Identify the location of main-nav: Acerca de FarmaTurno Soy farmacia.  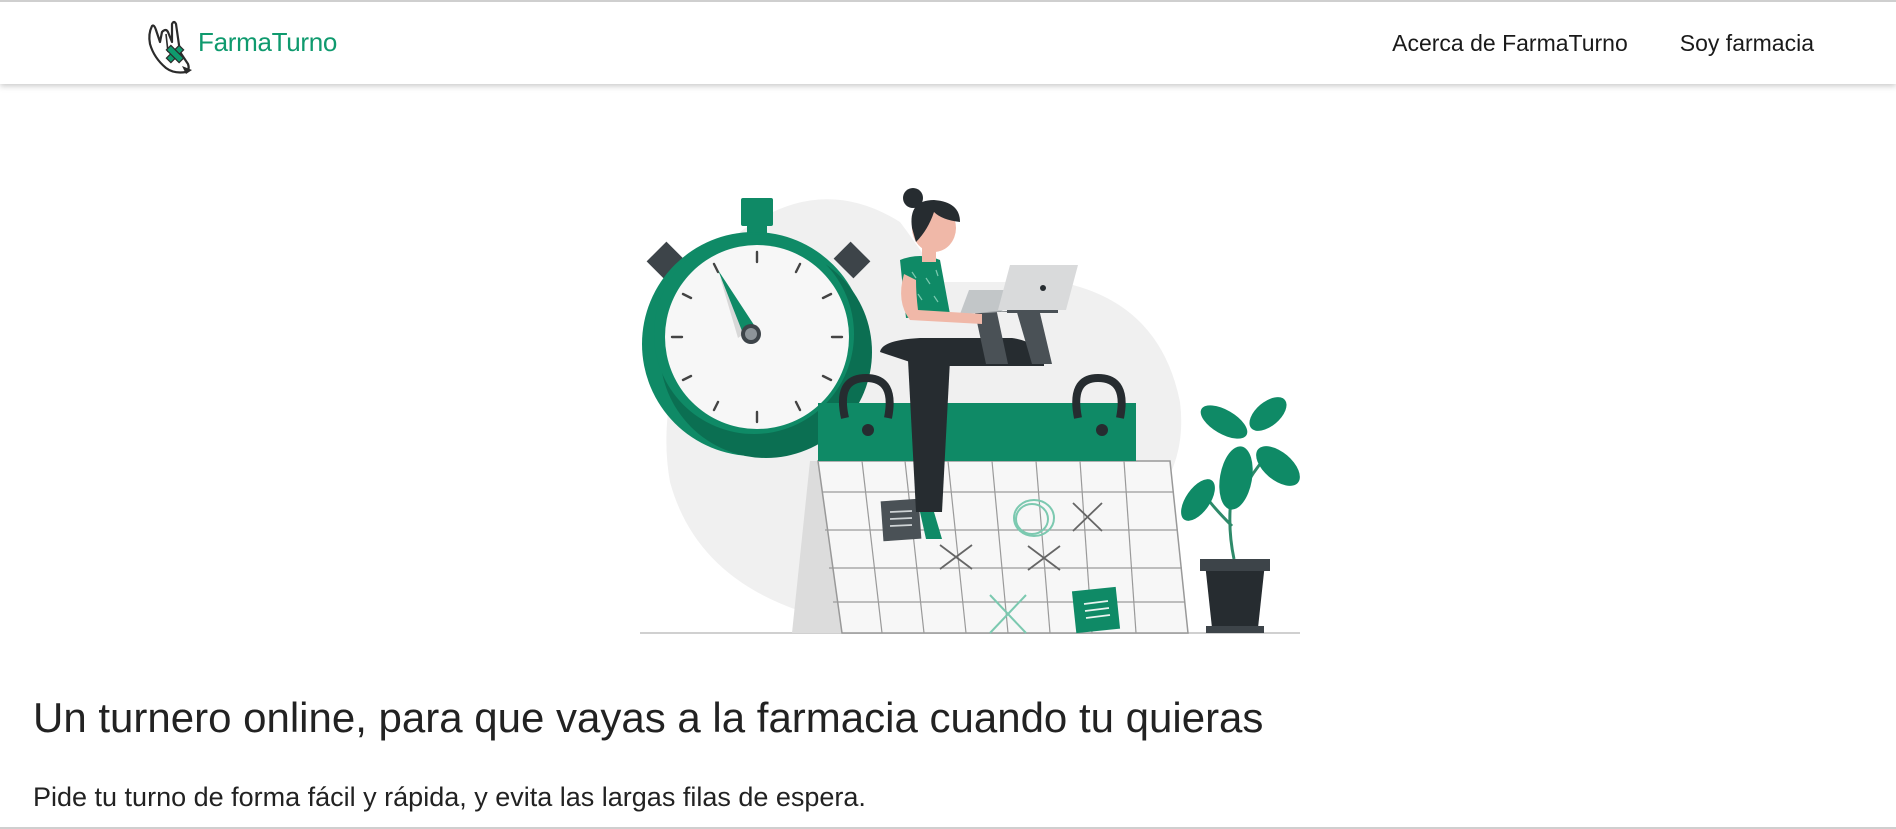
(1603, 43).